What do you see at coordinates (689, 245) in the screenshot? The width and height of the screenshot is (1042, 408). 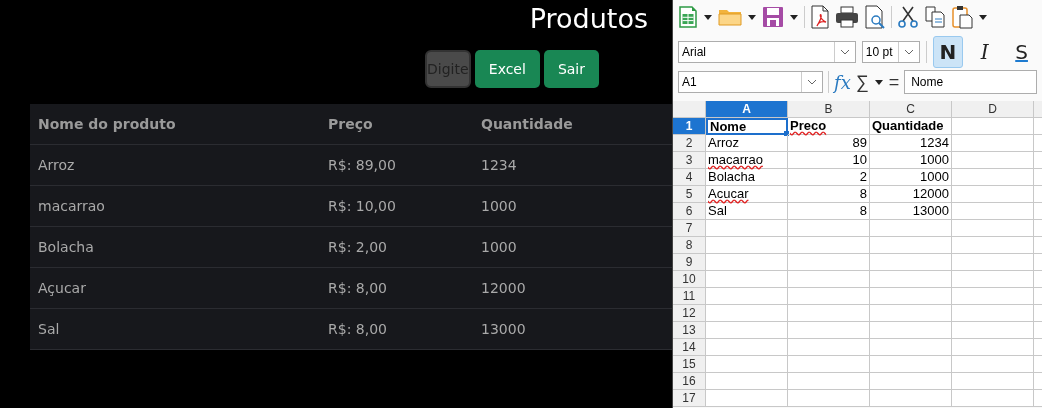 I see `row-header: 8` at bounding box center [689, 245].